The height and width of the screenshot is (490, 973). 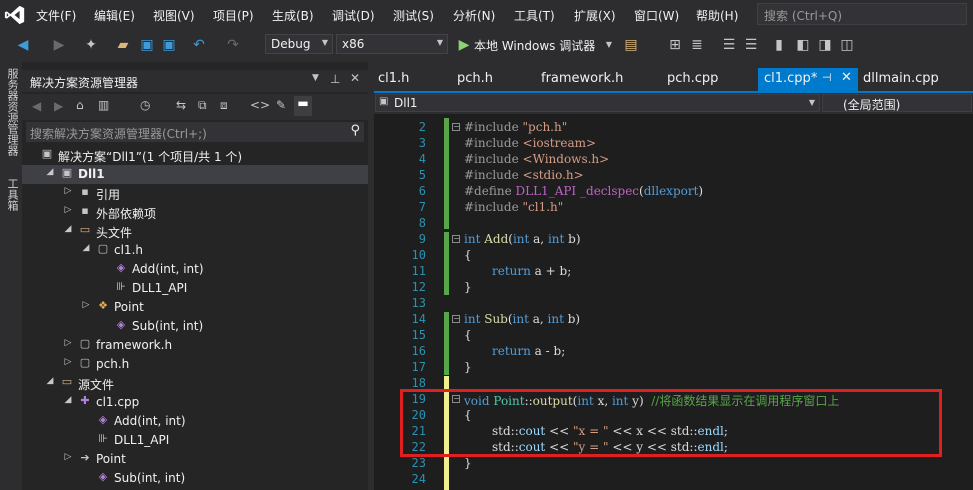 What do you see at coordinates (195, 193) in the screenshot?
I see `tree-item: ▷ ▪ 引用` at bounding box center [195, 193].